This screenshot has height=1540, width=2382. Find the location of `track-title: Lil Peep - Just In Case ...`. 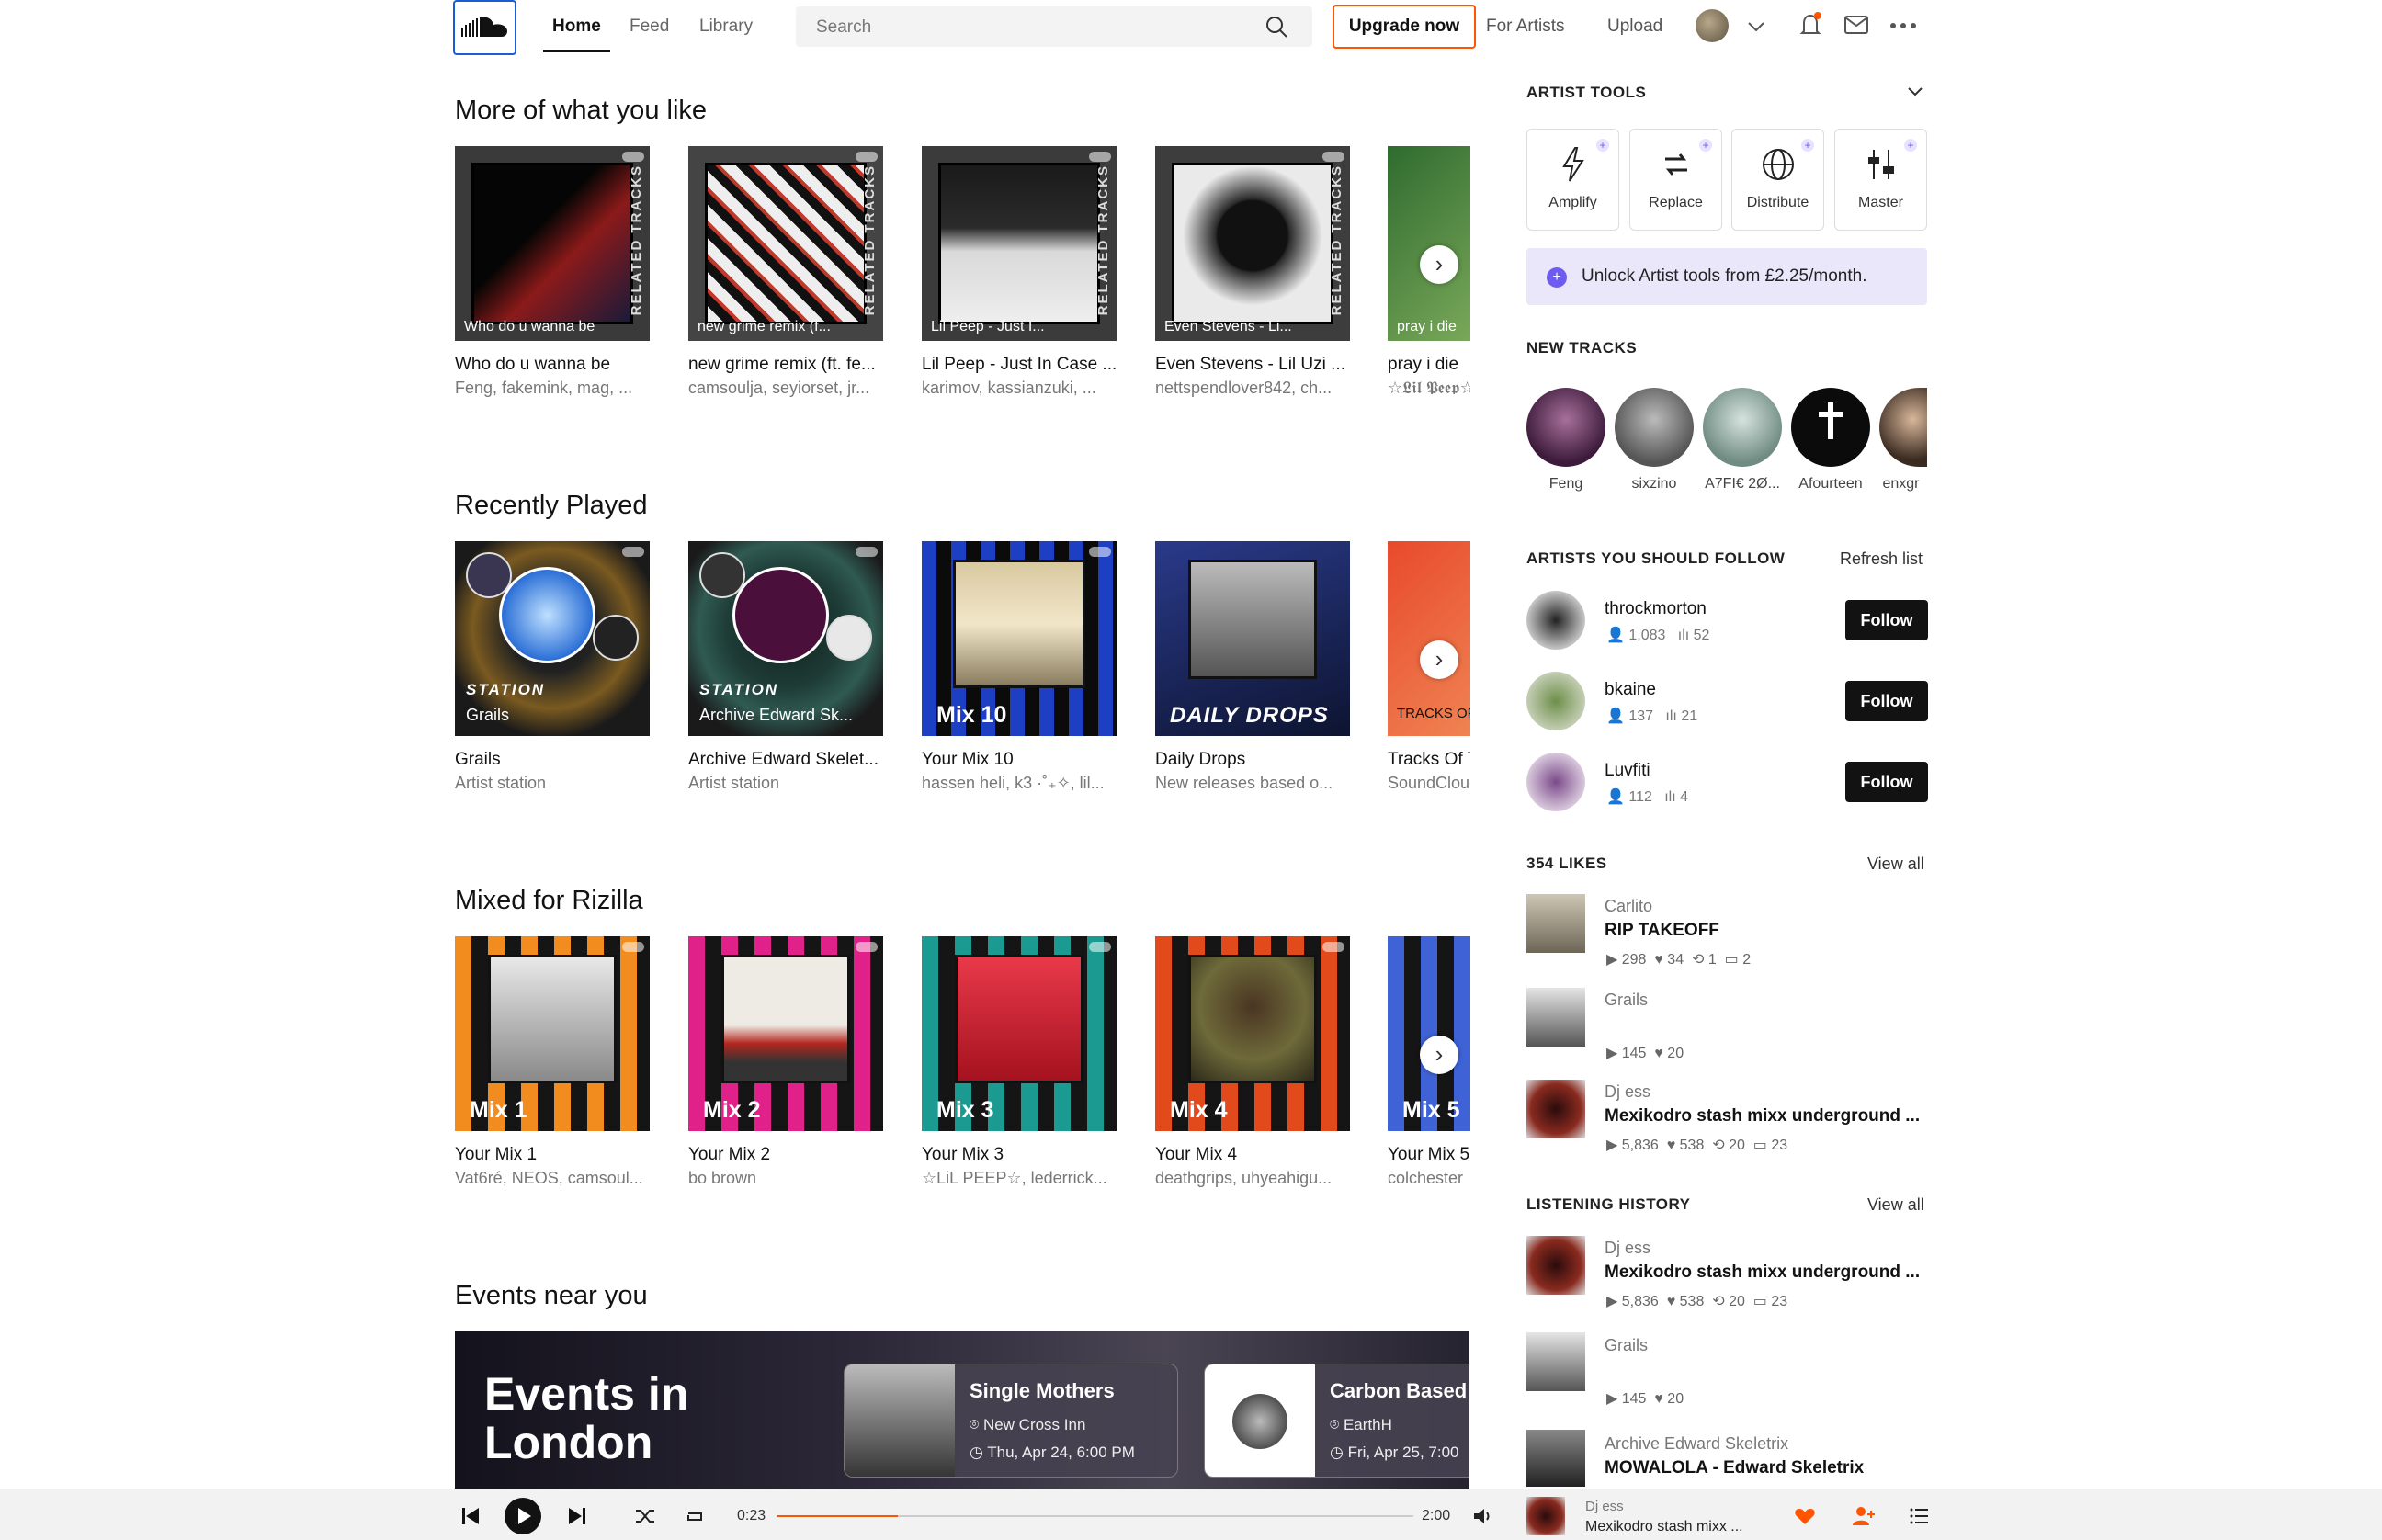

track-title: Lil Peep - Just In Case ... is located at coordinates (1020, 365).